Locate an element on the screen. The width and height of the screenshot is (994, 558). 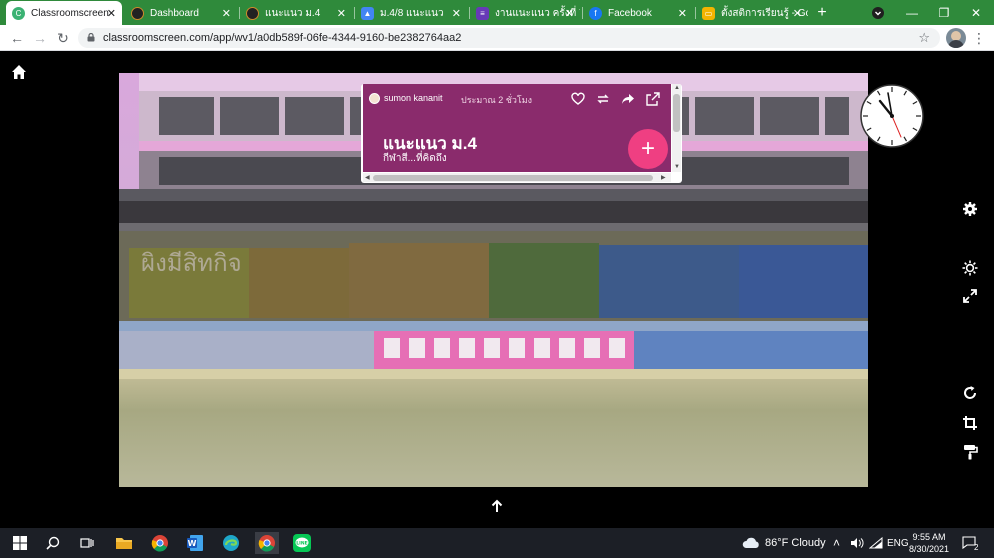
forms-icon: ≡ is located at coordinates (482, 13).